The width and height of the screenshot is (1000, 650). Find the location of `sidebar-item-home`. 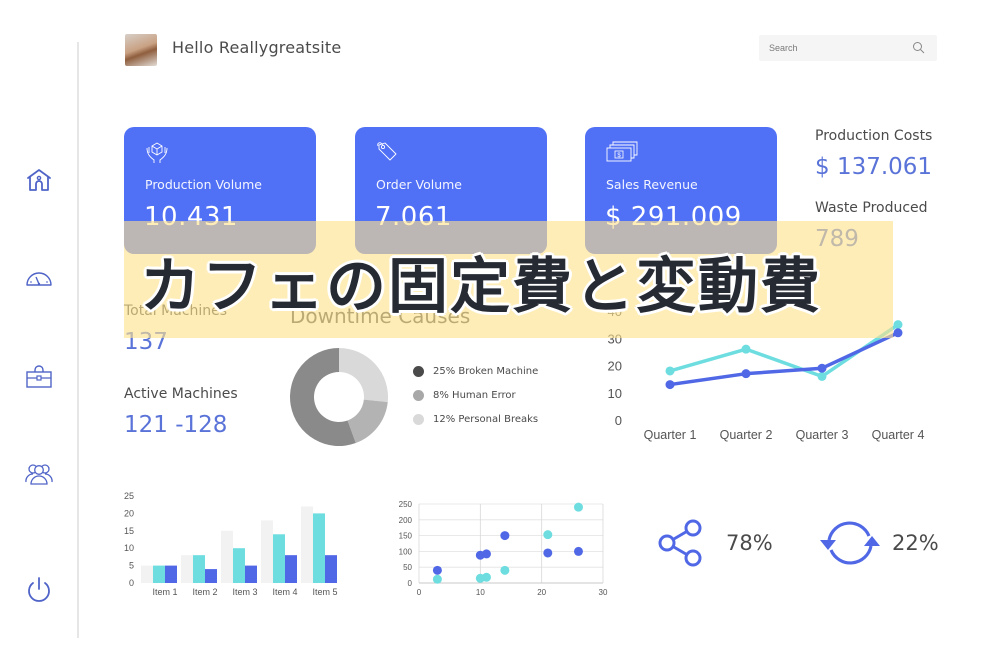

sidebar-item-home is located at coordinates (39, 180).